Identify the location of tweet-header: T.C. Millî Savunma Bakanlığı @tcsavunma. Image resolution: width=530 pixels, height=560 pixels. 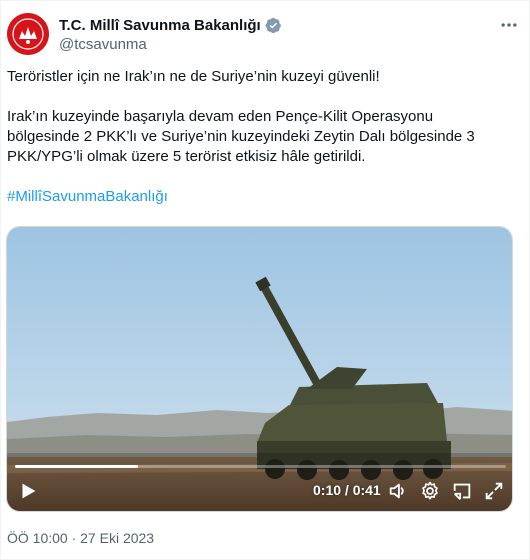
(266, 35).